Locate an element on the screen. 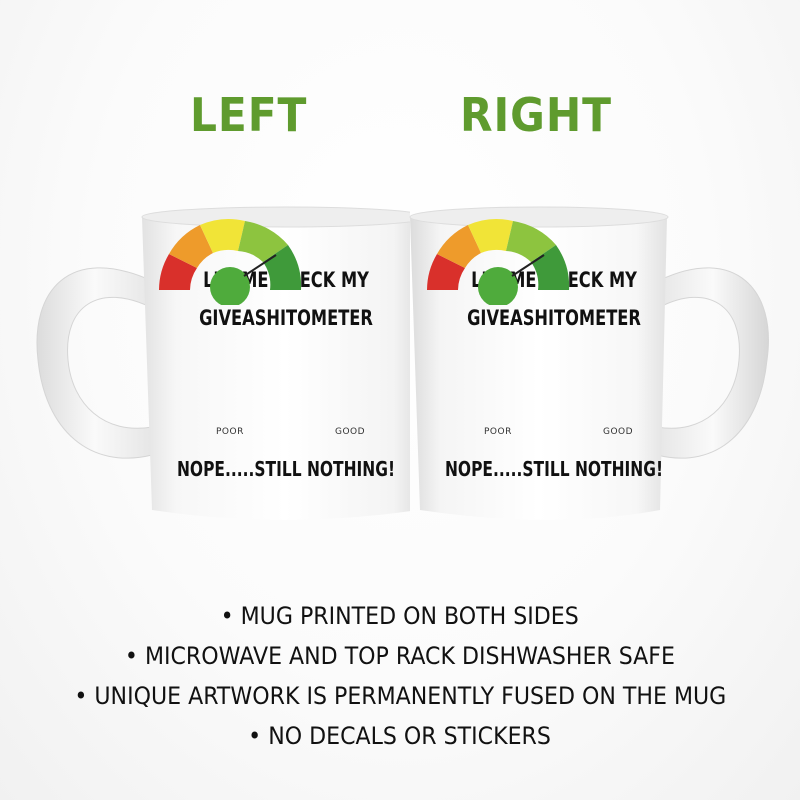 This screenshot has height=800, width=800. feature-text: • MICROWAVE AND TOP RACK DISHWASHER SAFE is located at coordinates (400, 656).